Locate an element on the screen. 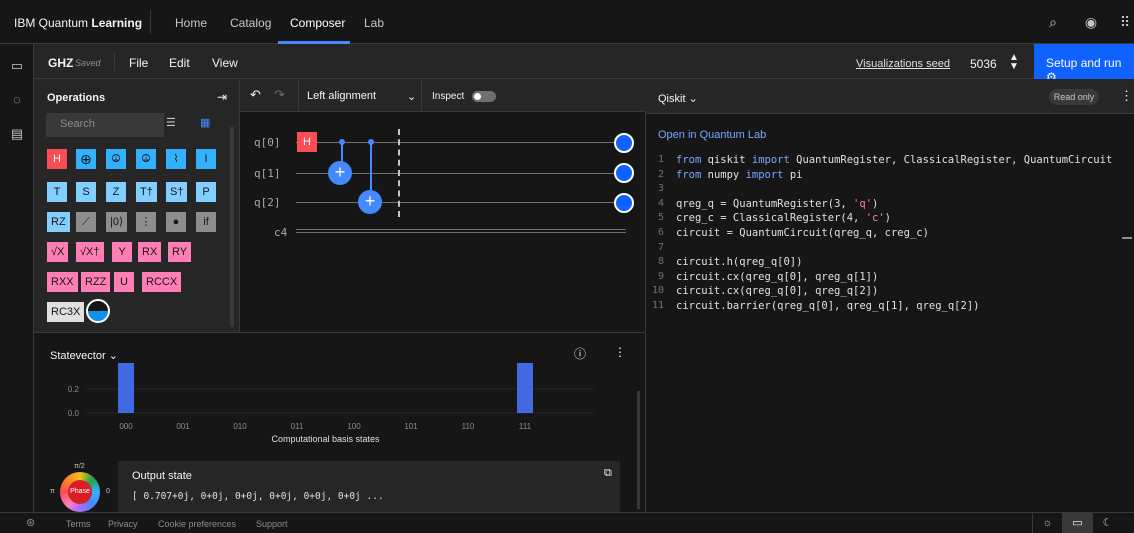 The image size is (1134, 533). footer-terms: Terms is located at coordinates (78, 524).